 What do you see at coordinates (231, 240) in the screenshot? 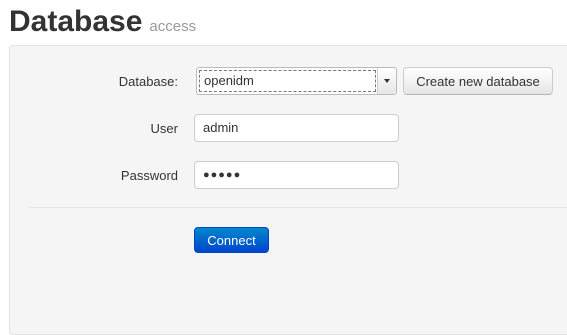
I see `connect-button: Connect` at bounding box center [231, 240].